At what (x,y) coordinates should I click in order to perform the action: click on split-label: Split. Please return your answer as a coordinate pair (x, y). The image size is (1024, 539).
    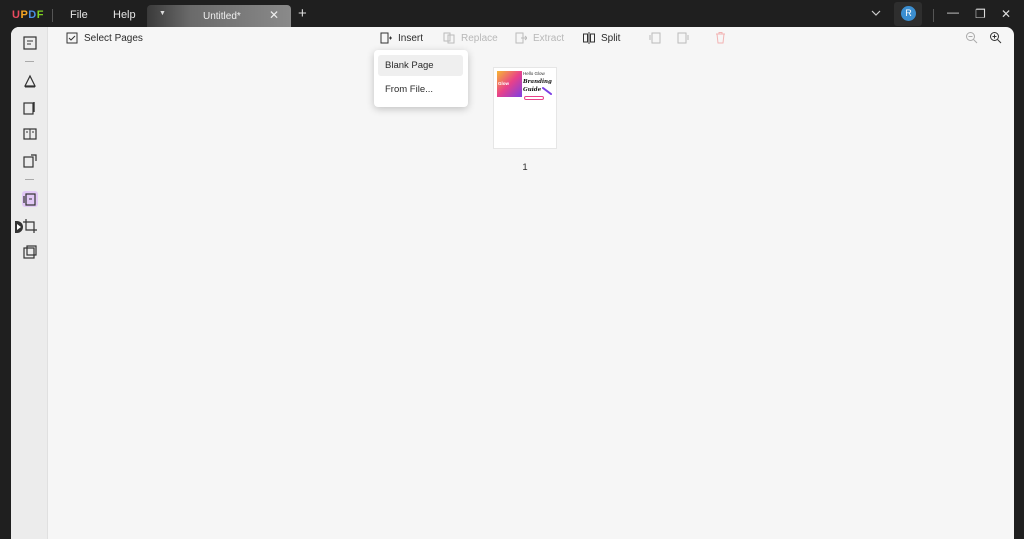
    Looking at the image, I should click on (611, 38).